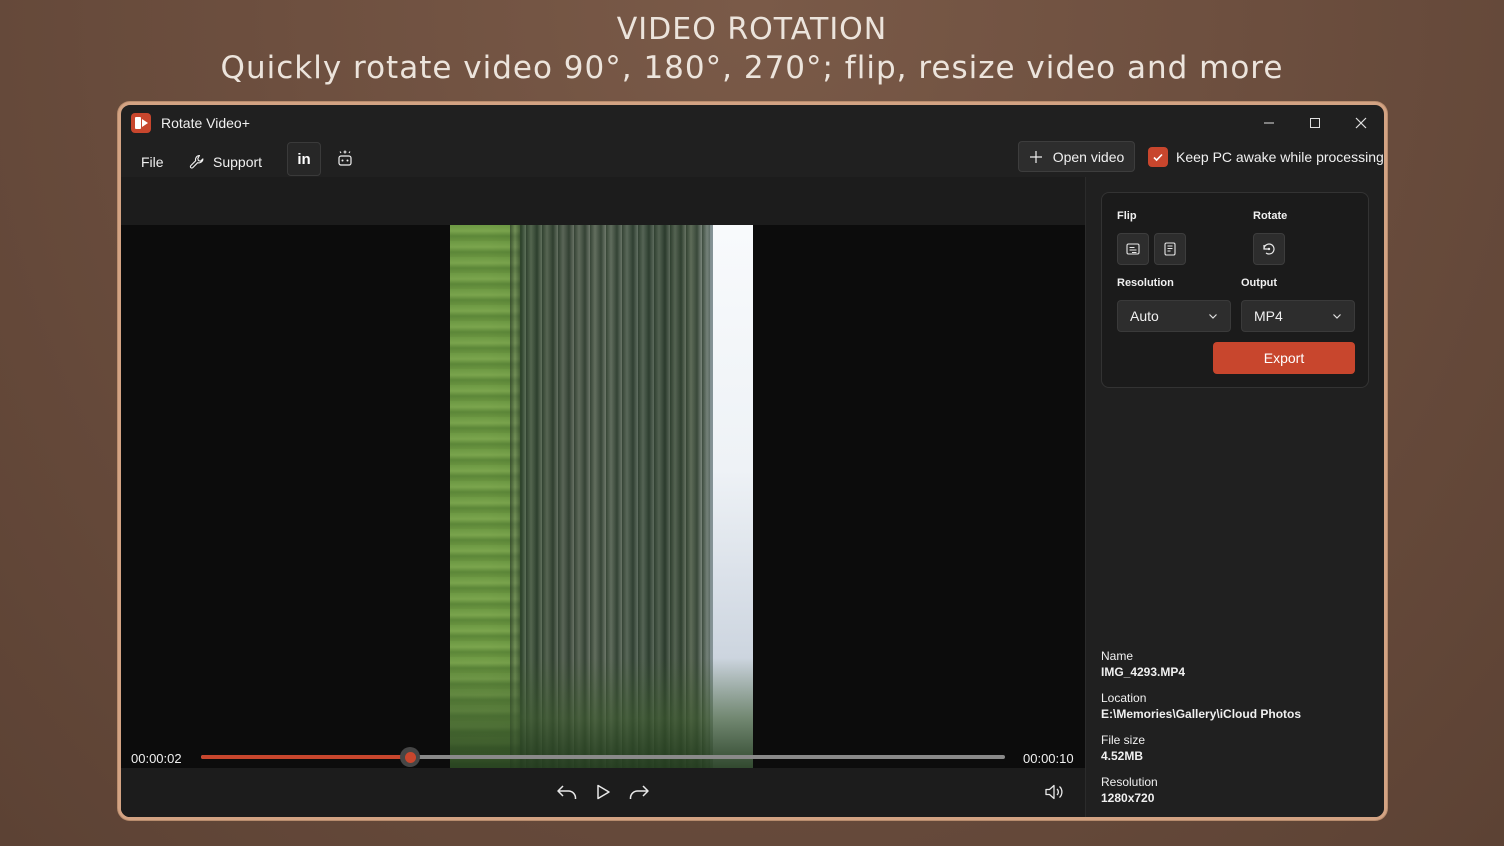  What do you see at coordinates (1124, 698) in the screenshot?
I see `file-location-label: Location` at bounding box center [1124, 698].